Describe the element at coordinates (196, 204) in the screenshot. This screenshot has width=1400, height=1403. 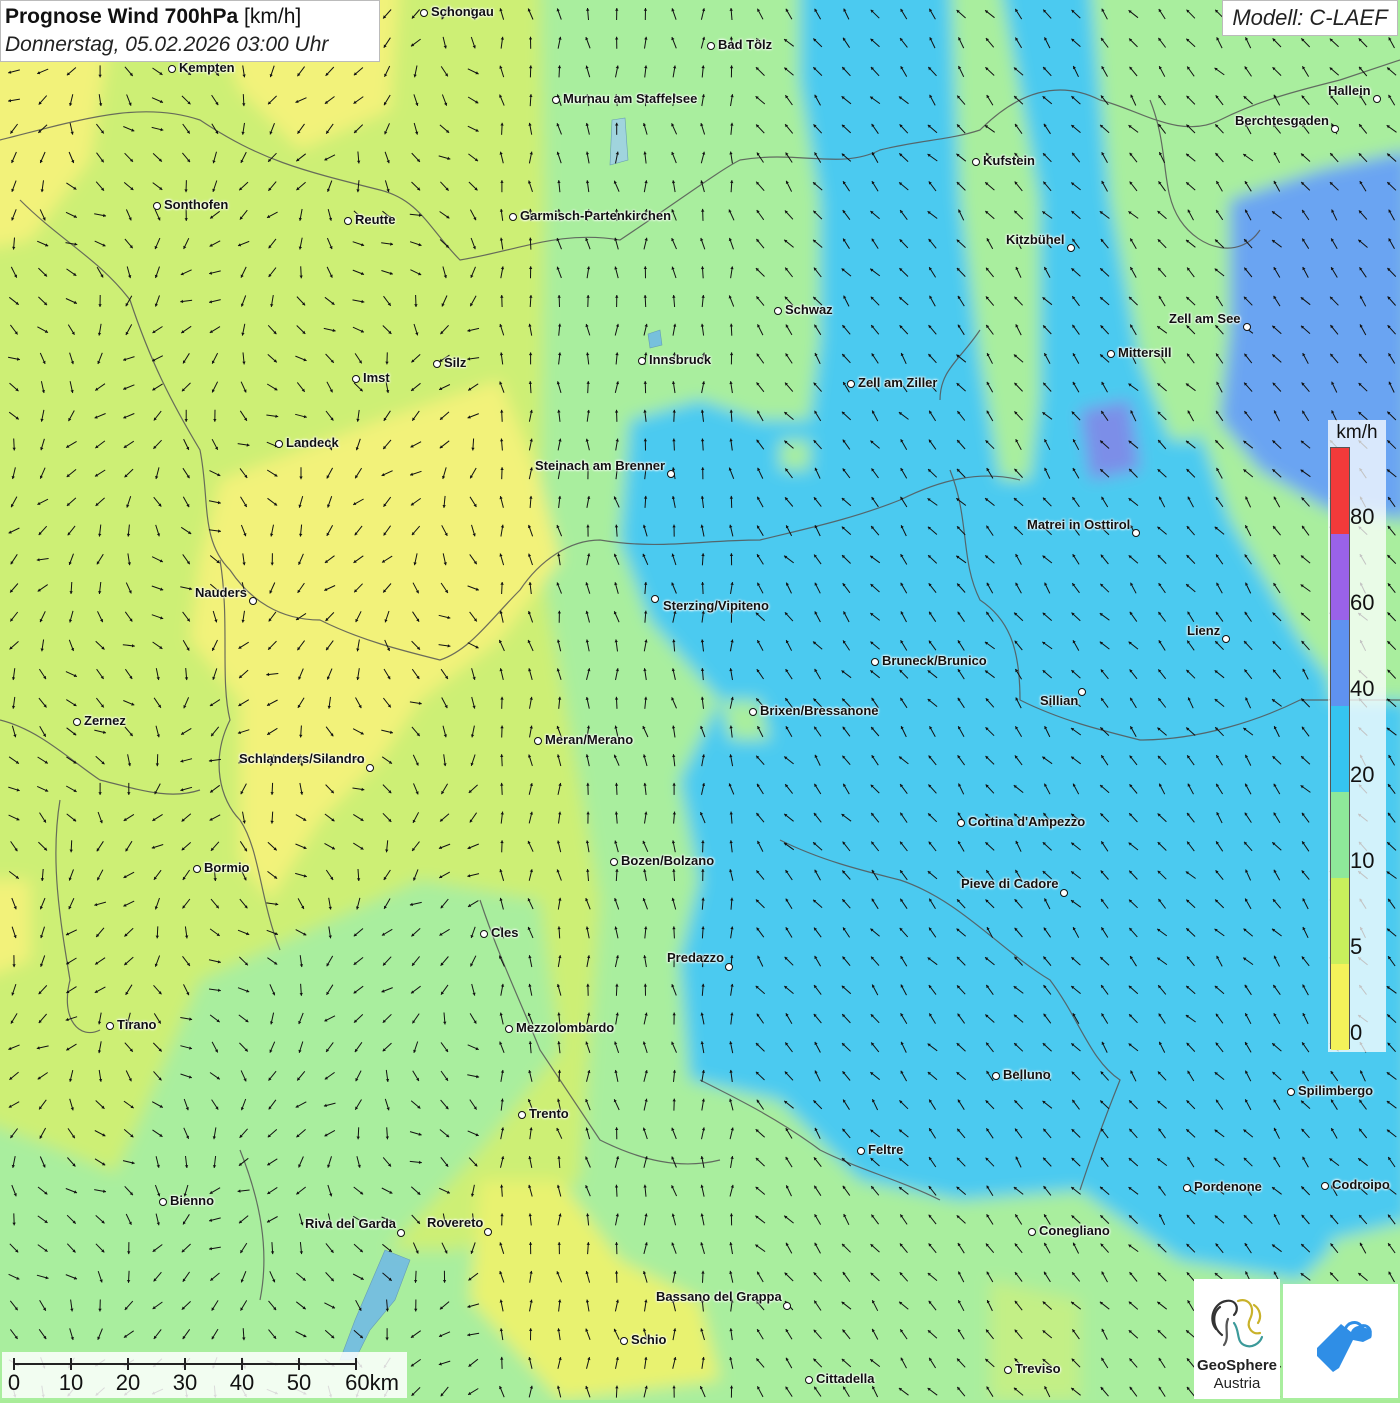
I see `city-label: Sonthofen` at that location.